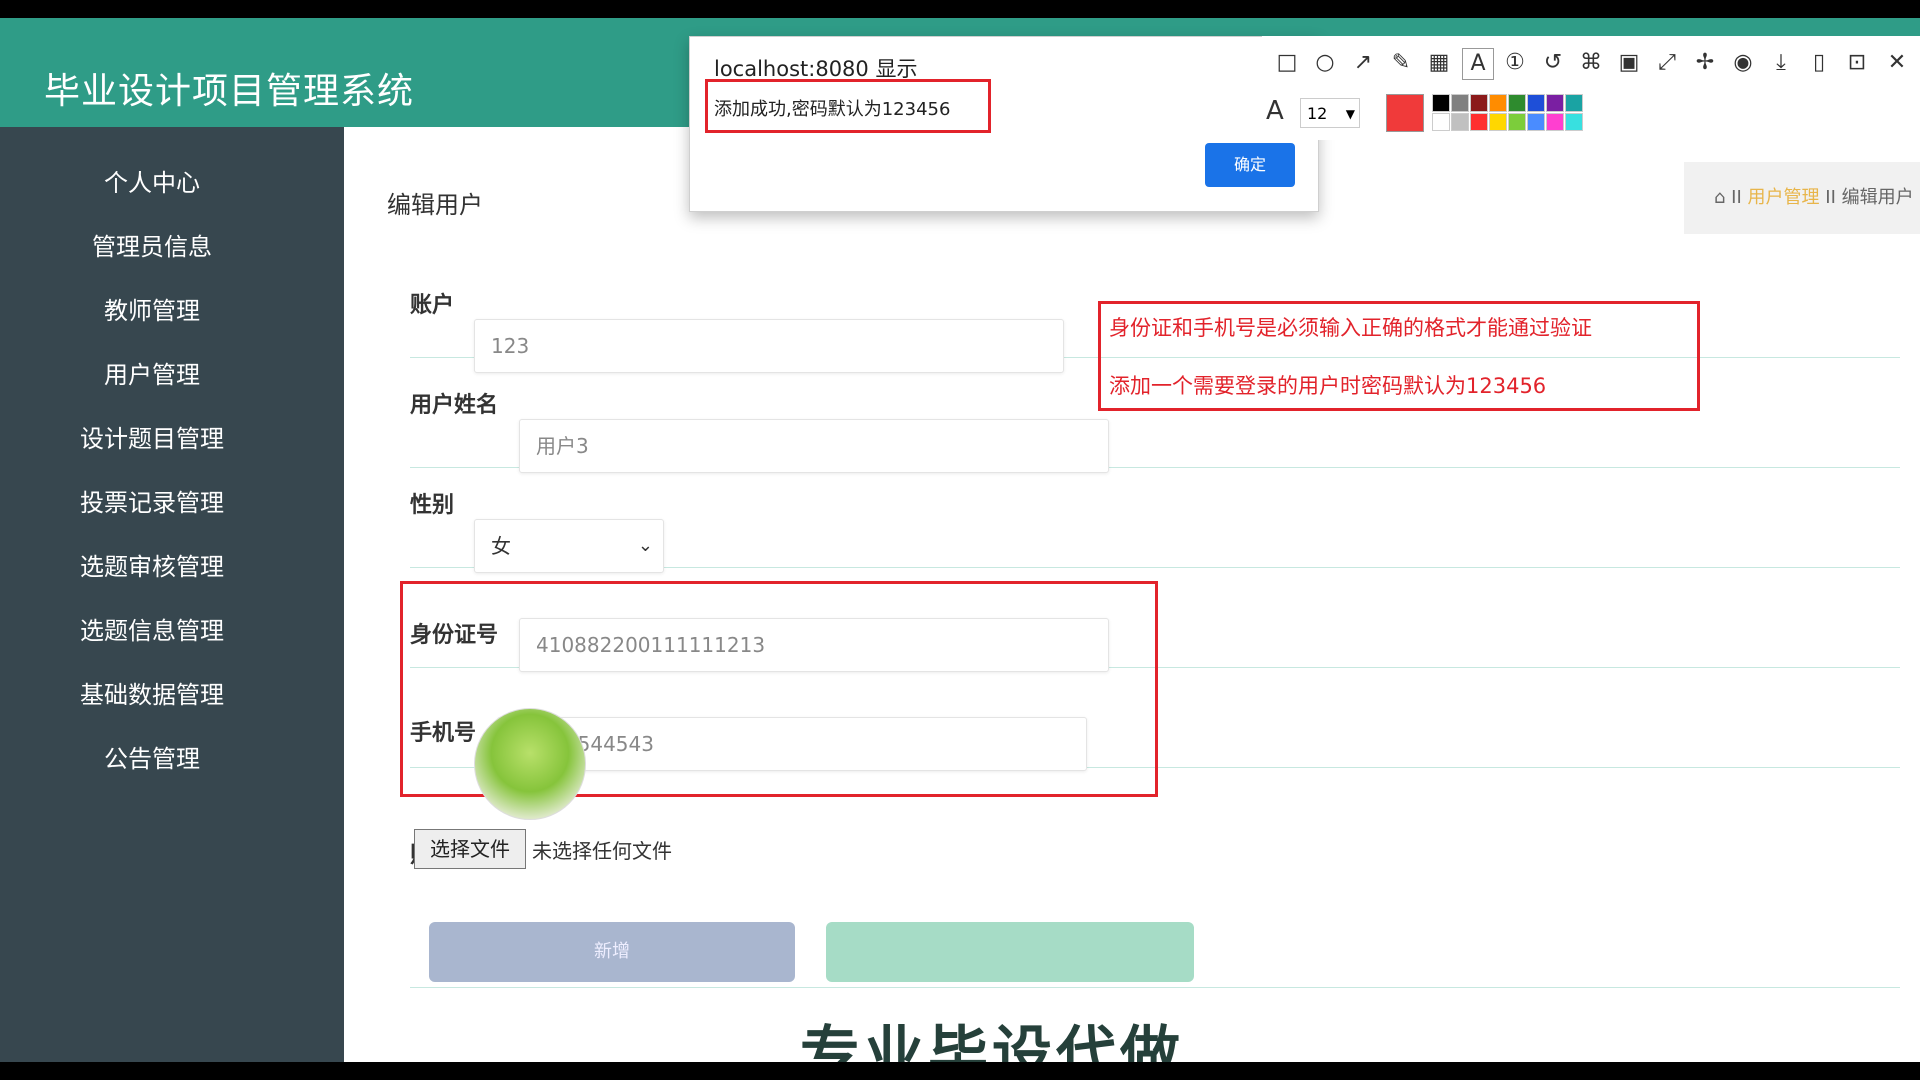  Describe the element at coordinates (152, 564) in the screenshot. I see `sidebar-item-topic-review-management: 选题审核管理` at that location.